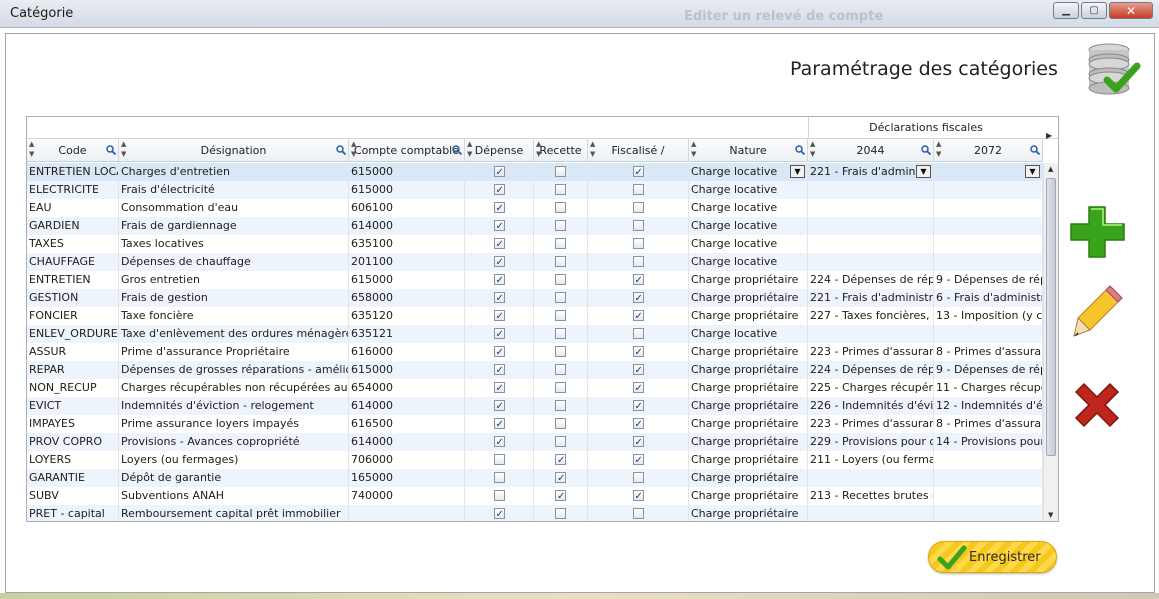  Describe the element at coordinates (1098, 408) in the screenshot. I see `delete-button` at that location.